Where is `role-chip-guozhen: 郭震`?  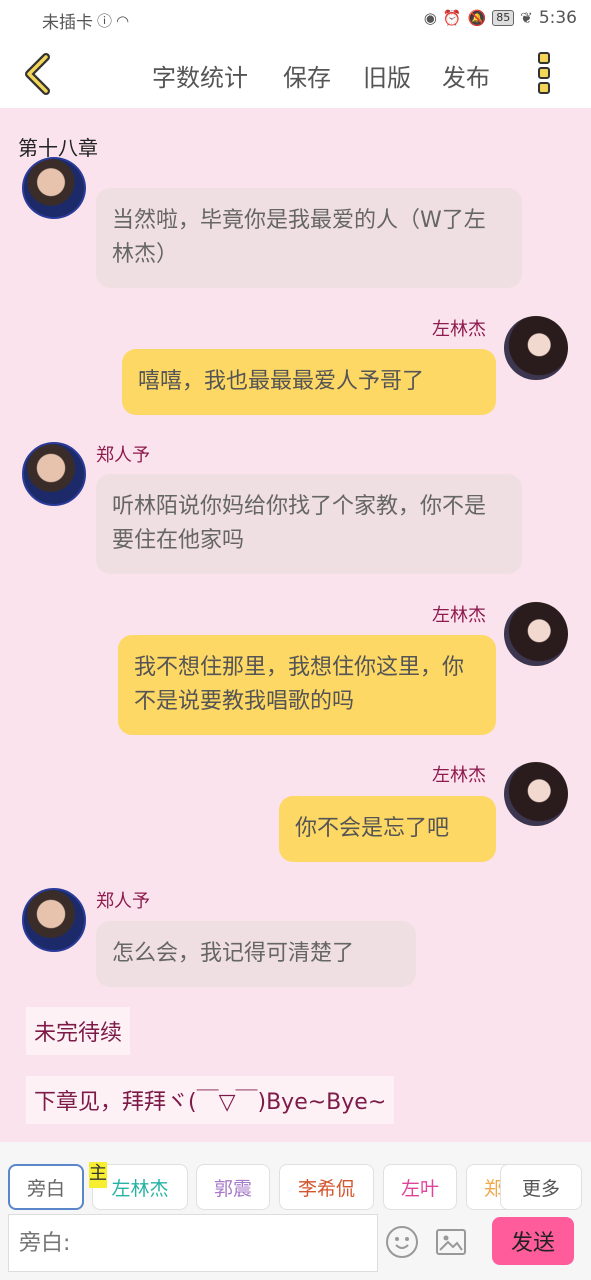 role-chip-guozhen: 郭震 is located at coordinates (233, 1187).